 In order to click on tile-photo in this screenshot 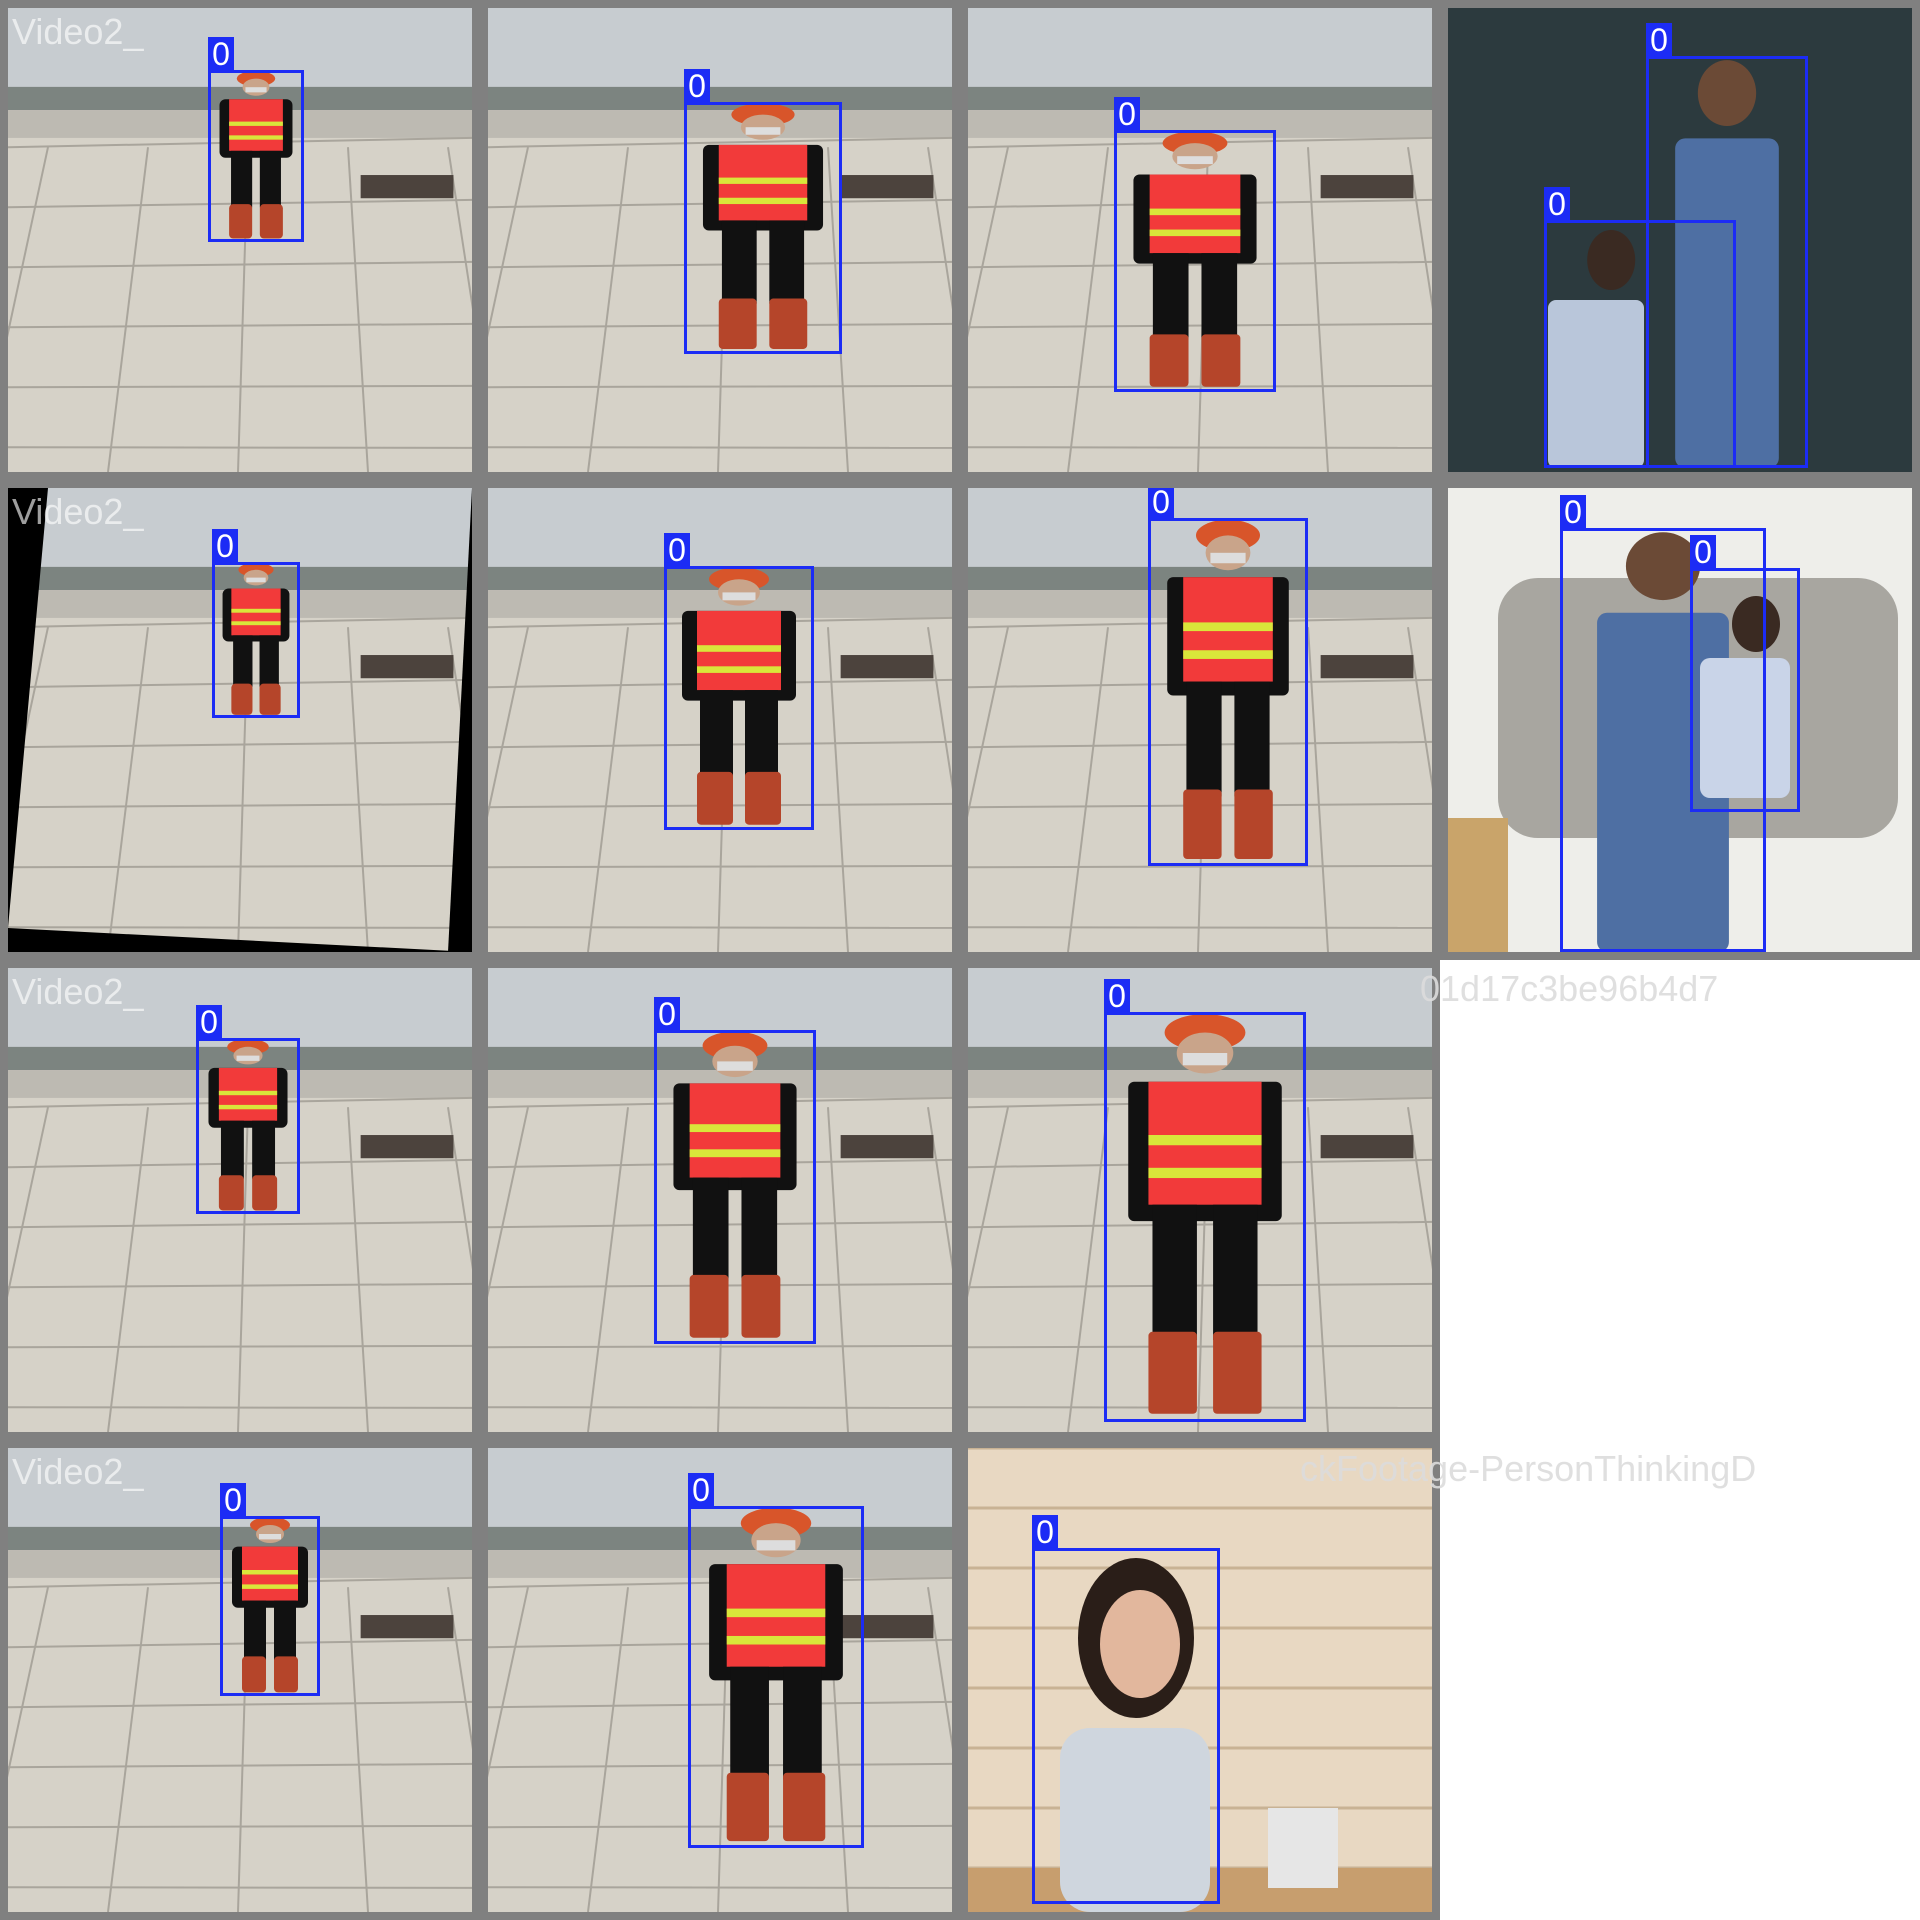, I will do `click(240, 720)`.